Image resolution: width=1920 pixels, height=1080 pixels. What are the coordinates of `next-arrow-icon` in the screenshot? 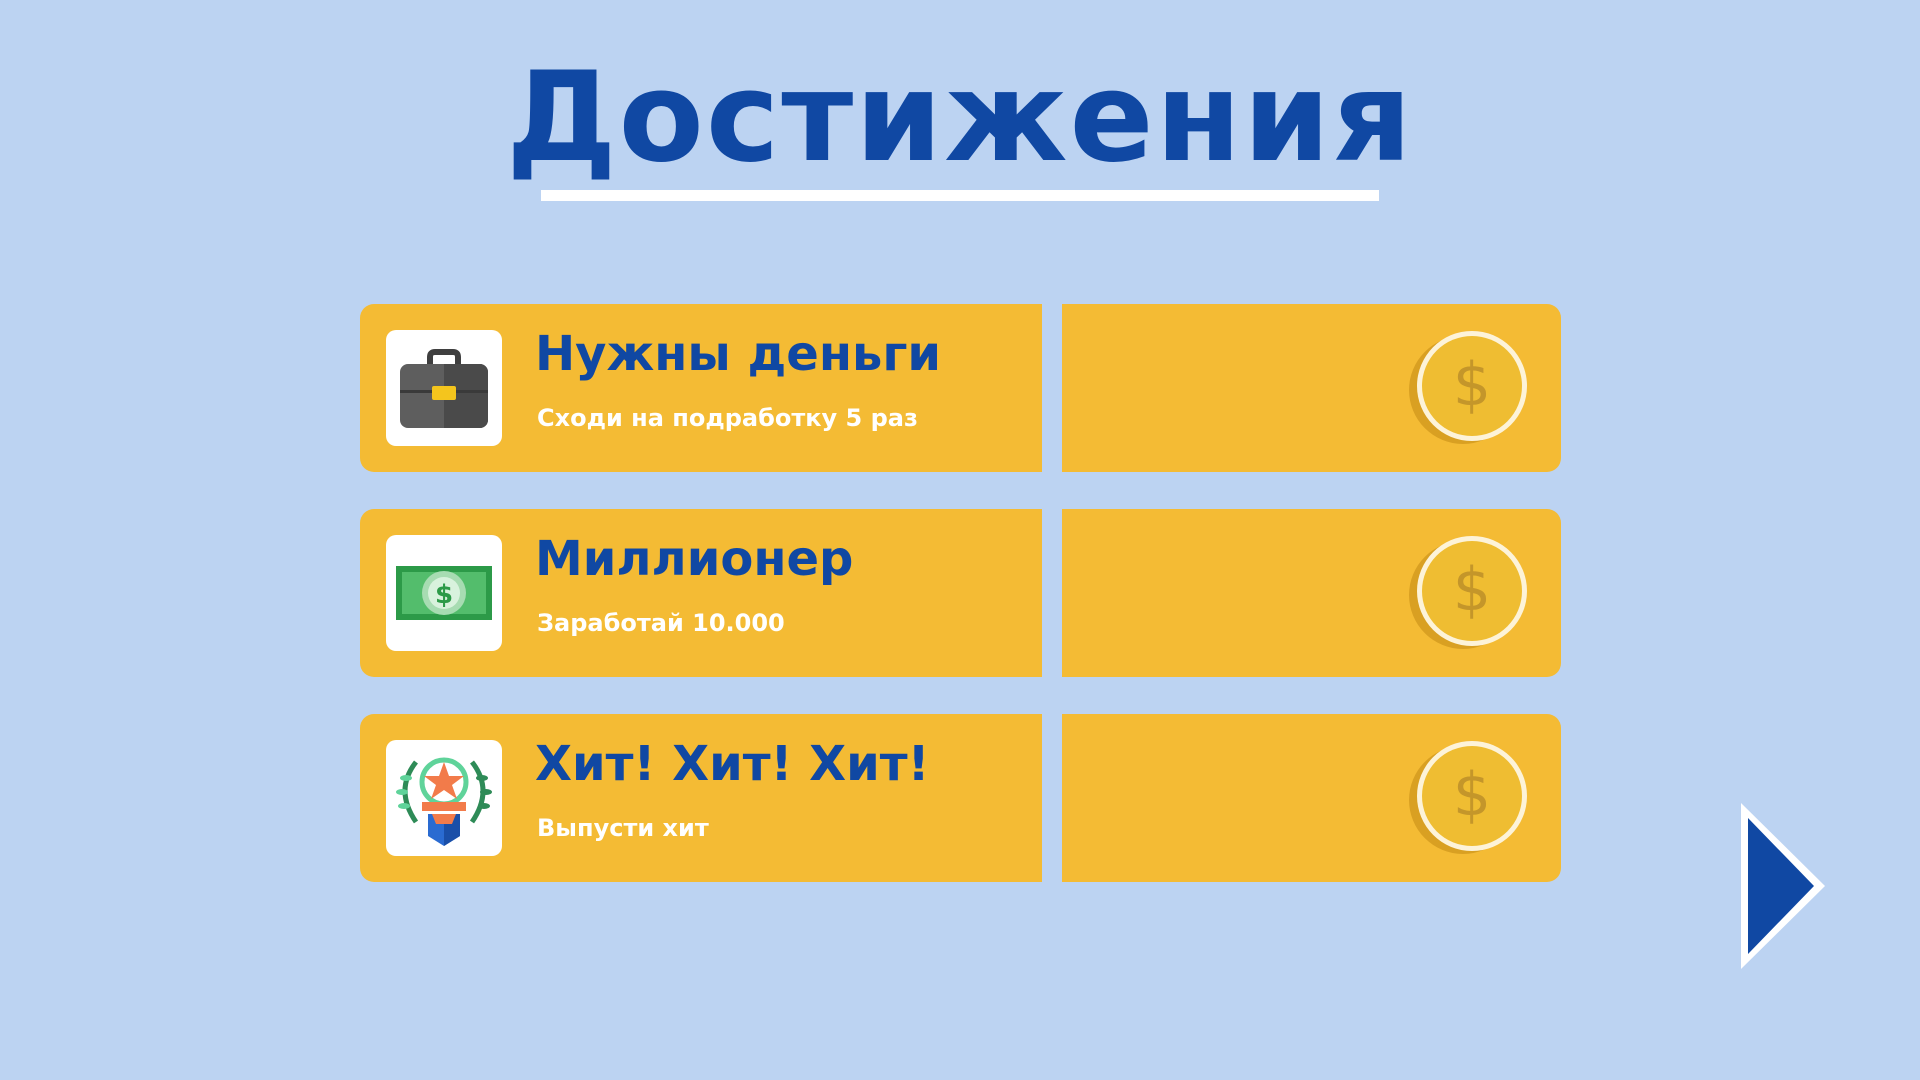 It's located at (1783, 886).